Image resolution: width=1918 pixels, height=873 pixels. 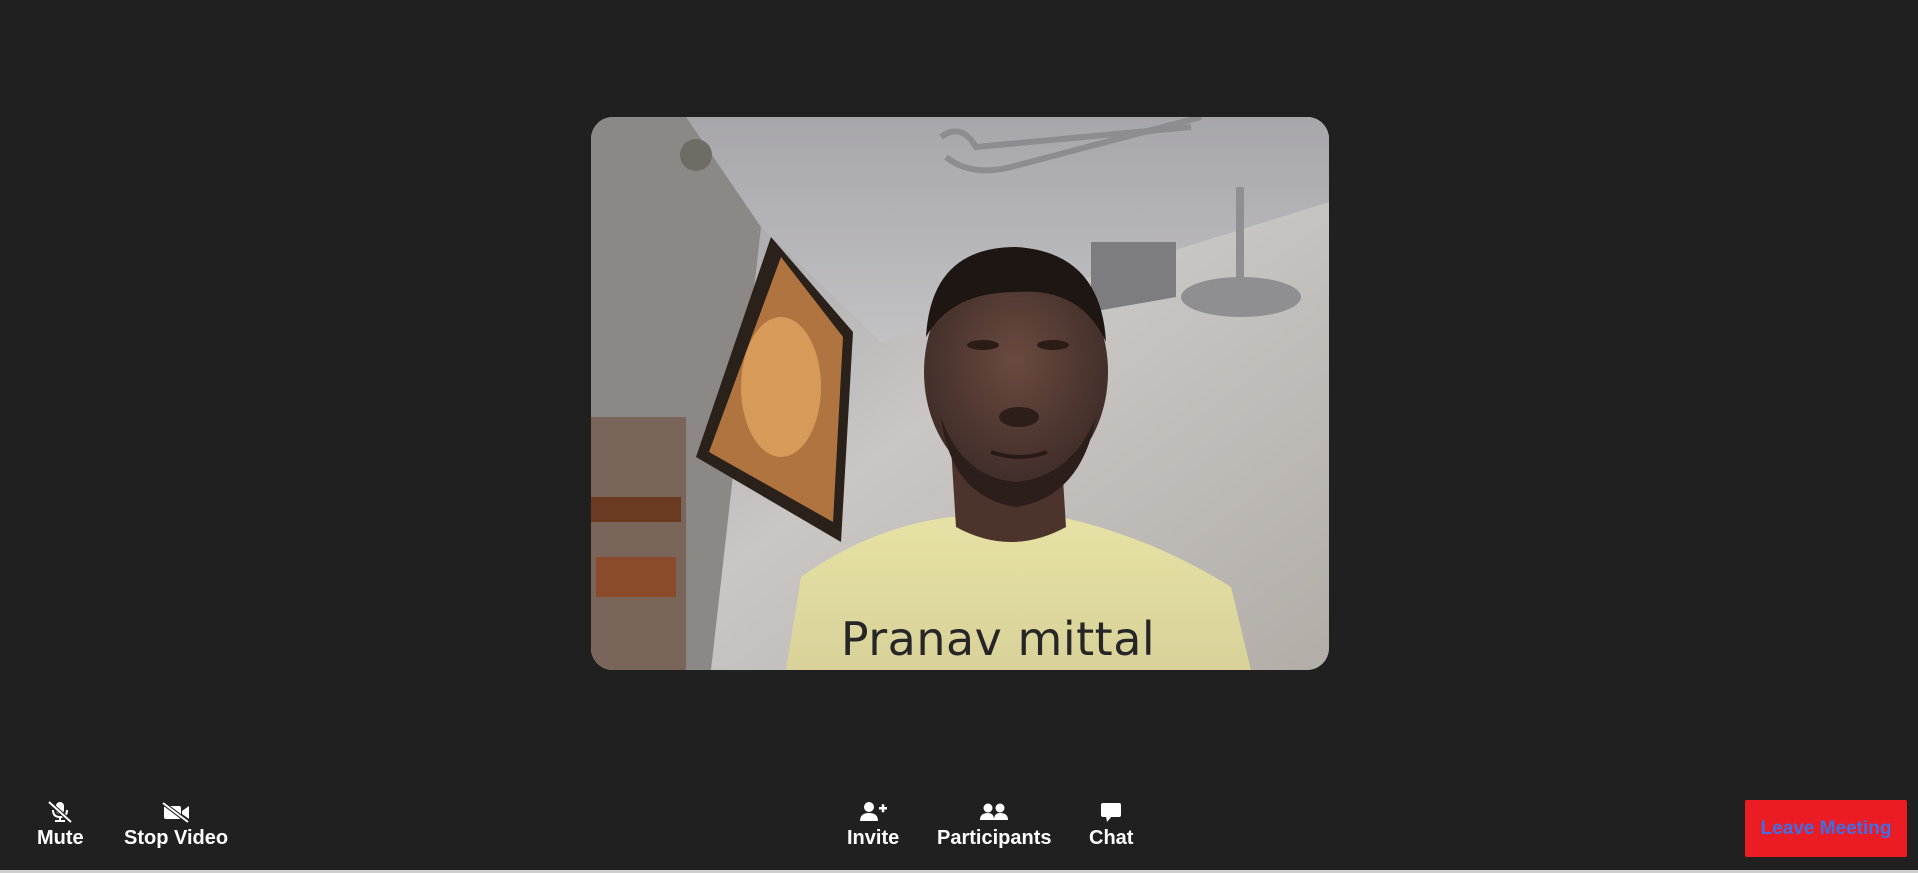 I want to click on user-plus-icon, so click(x=873, y=812).